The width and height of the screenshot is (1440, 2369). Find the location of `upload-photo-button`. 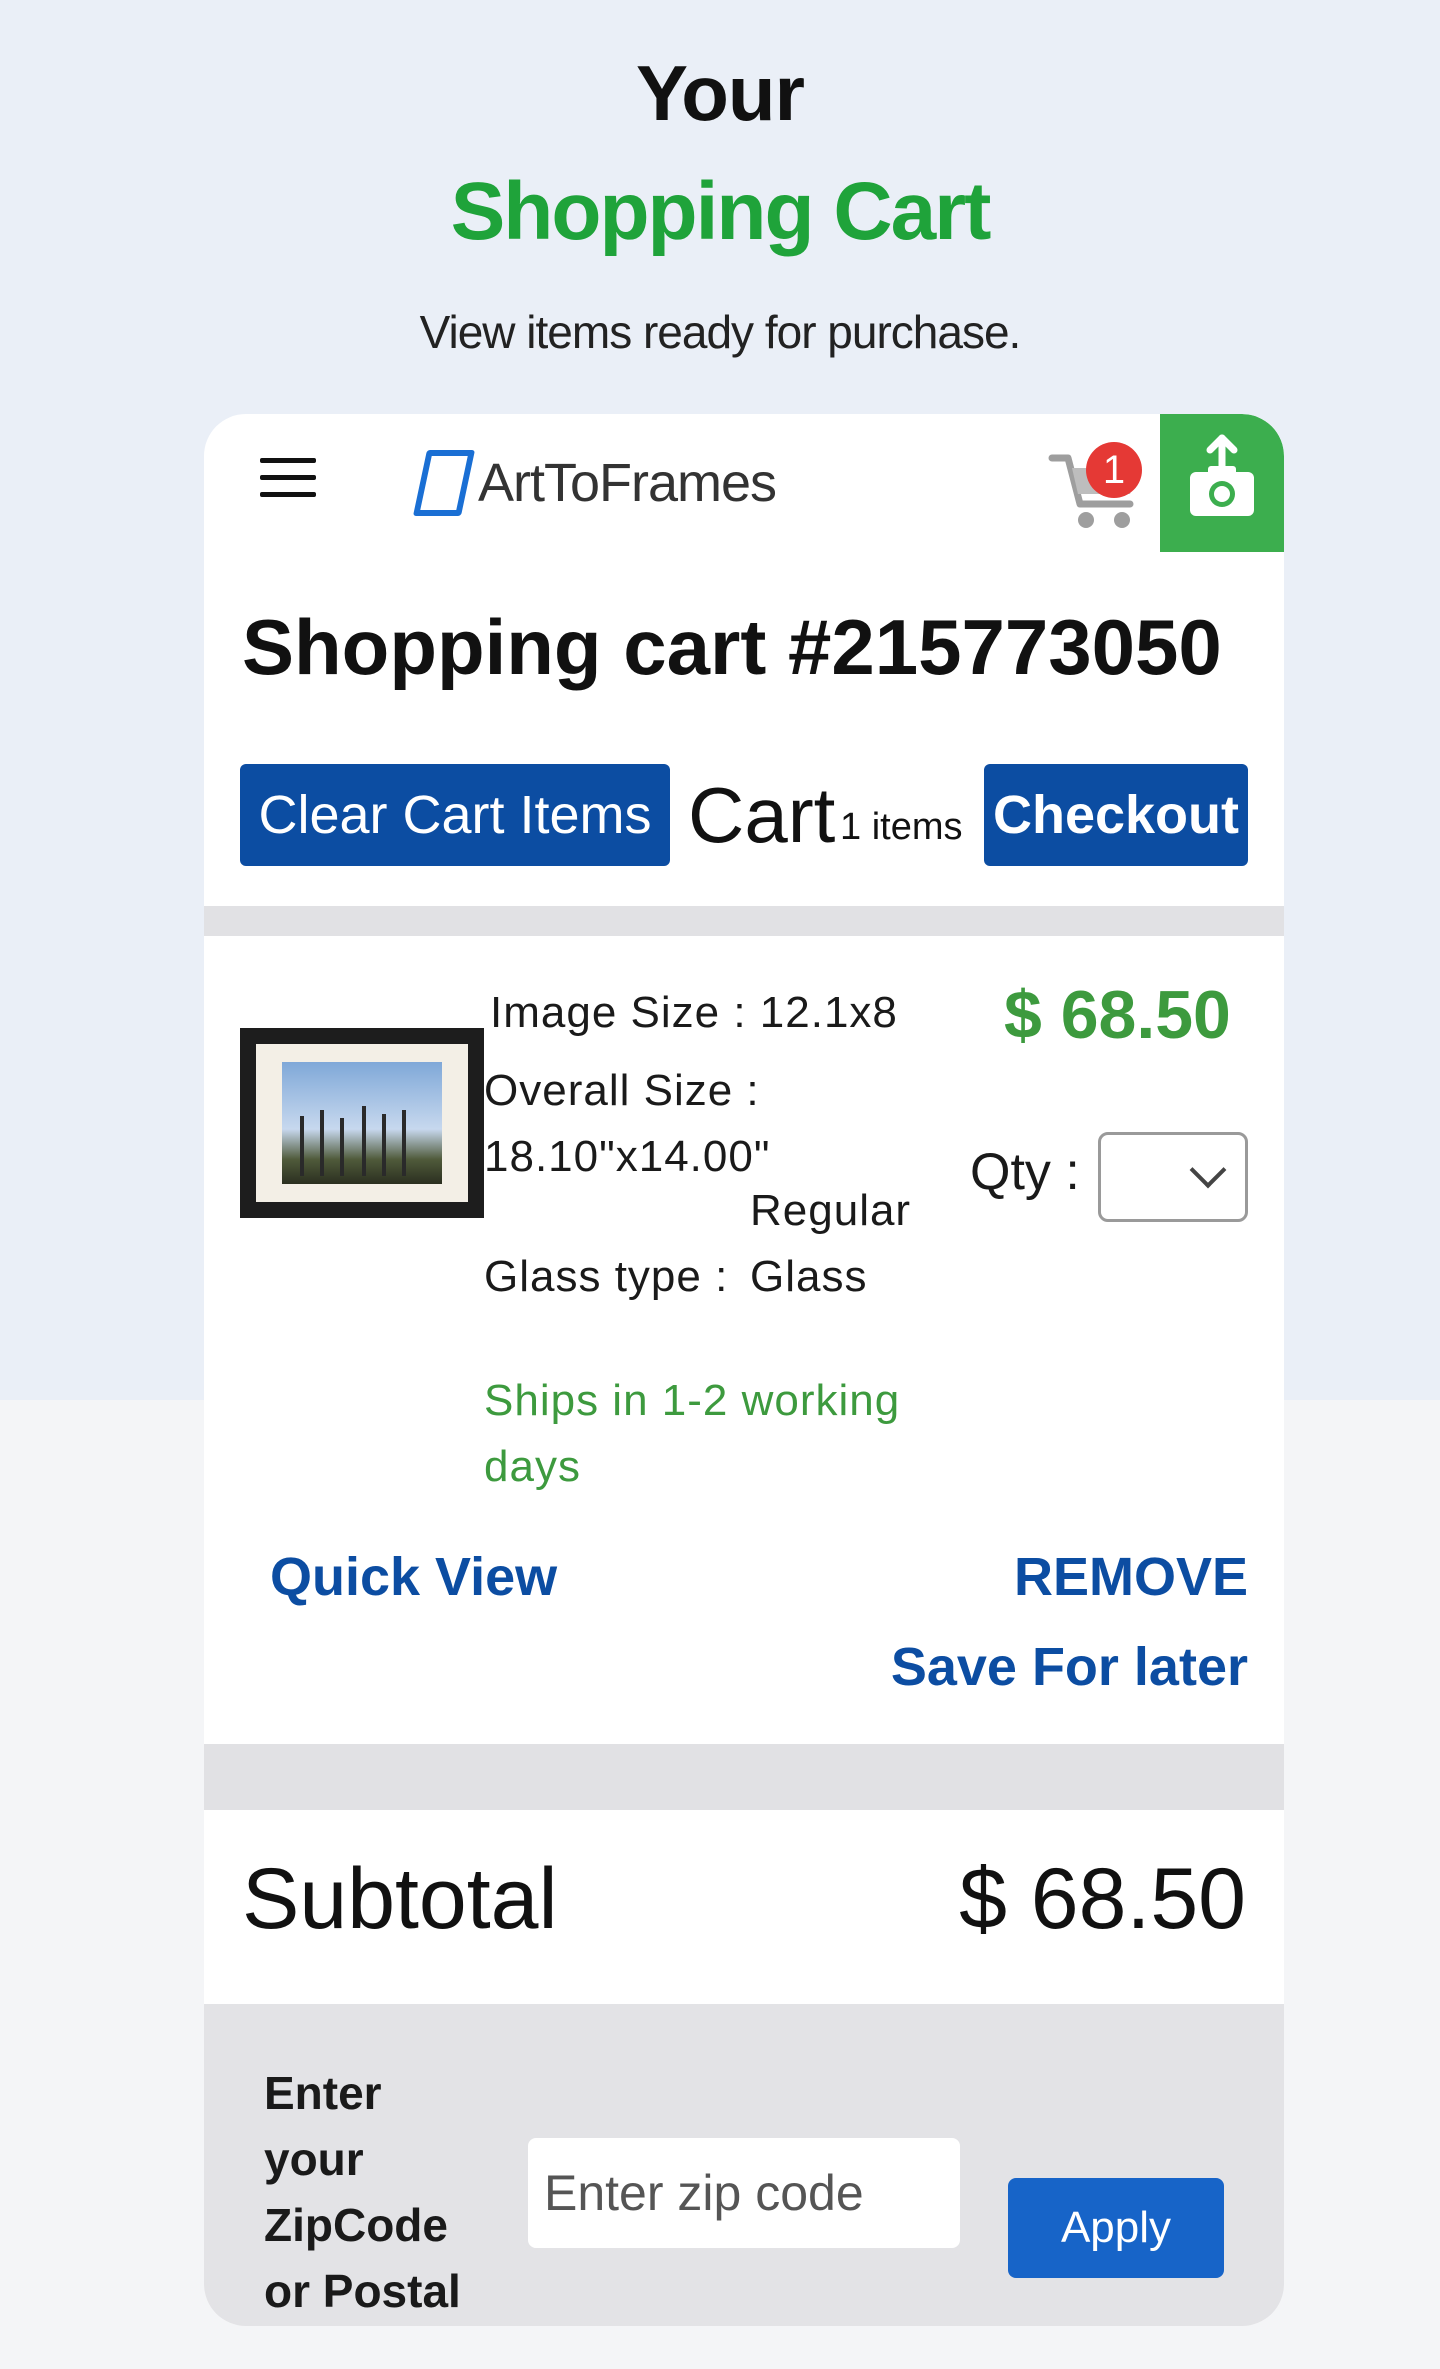

upload-photo-button is located at coordinates (1222, 483).